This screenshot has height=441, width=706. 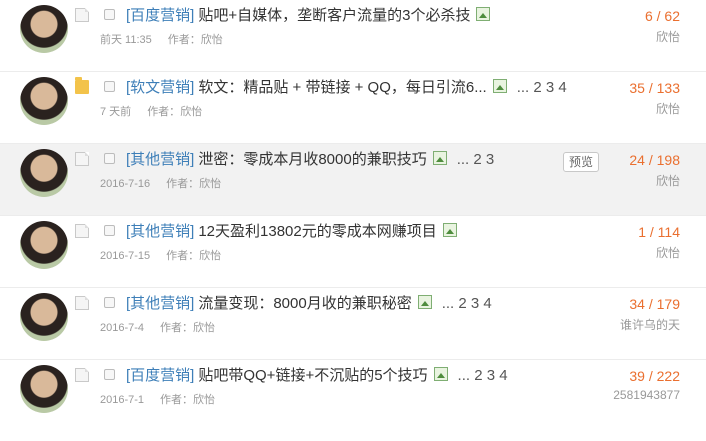 I want to click on thread-title-line: [其他营销] 12天盈利13802元的零成本网赚项目, so click(x=291, y=232).